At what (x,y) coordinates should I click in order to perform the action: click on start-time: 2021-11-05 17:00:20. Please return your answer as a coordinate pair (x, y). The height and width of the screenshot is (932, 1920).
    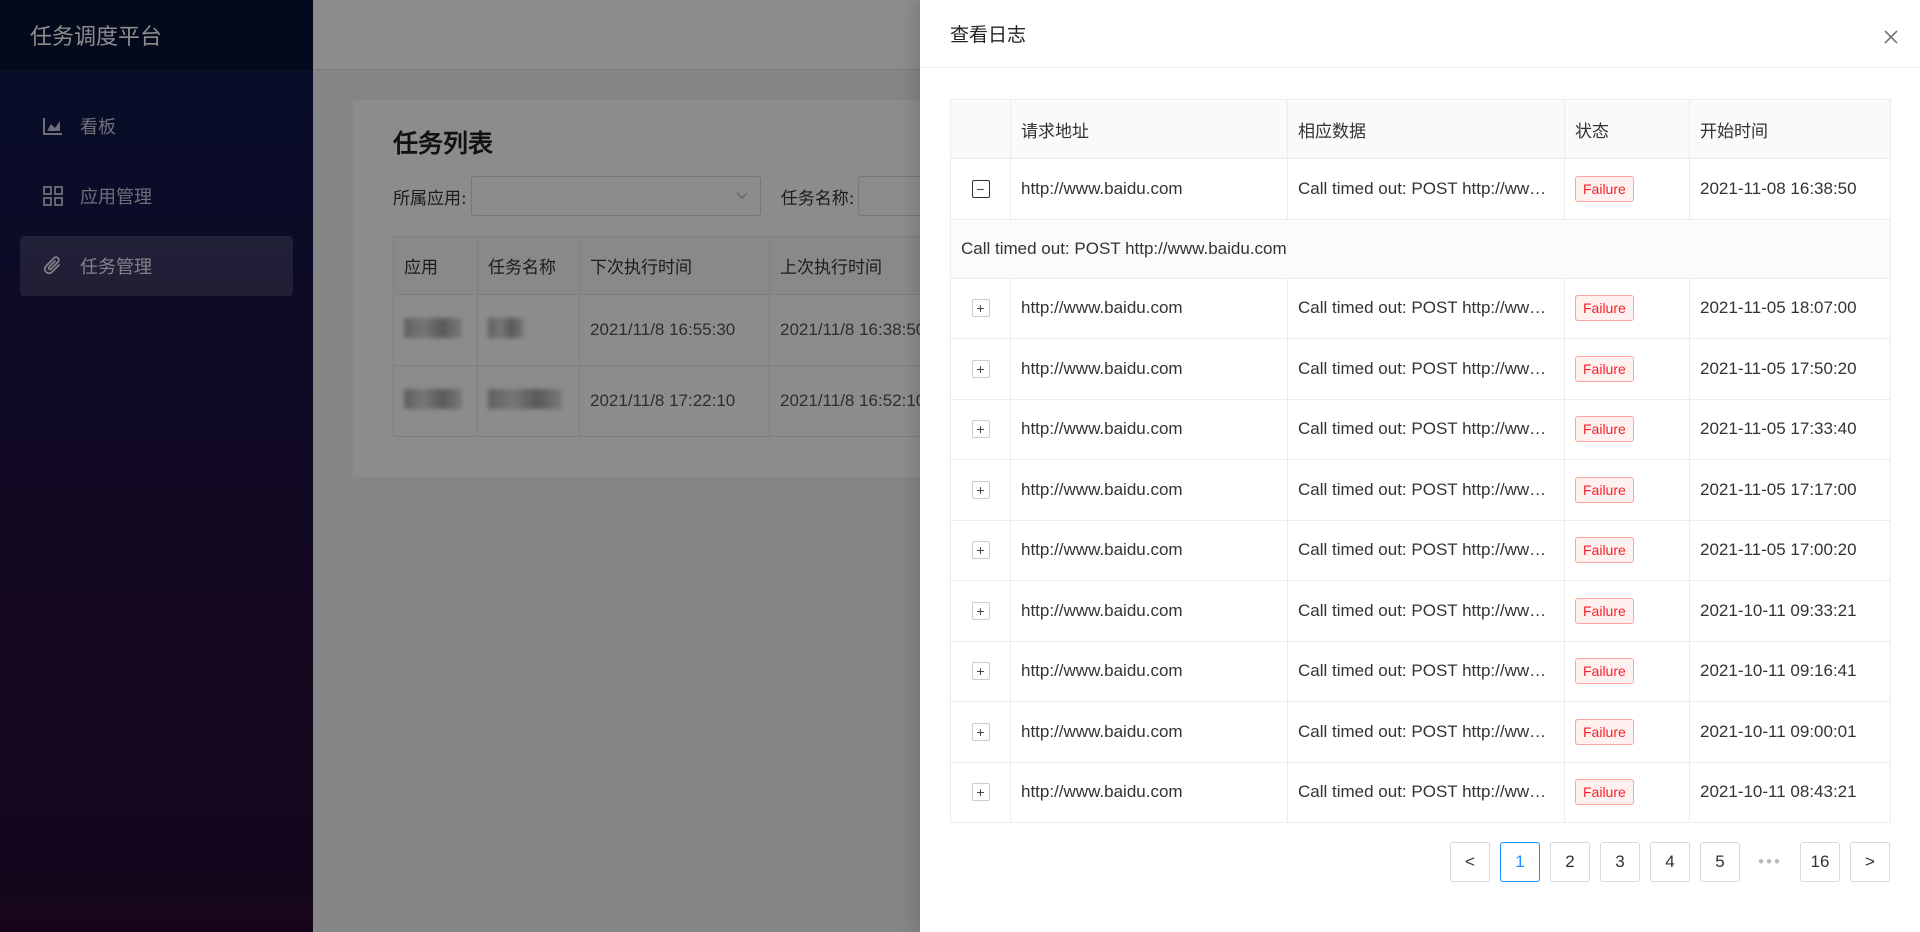
    Looking at the image, I should click on (1790, 550).